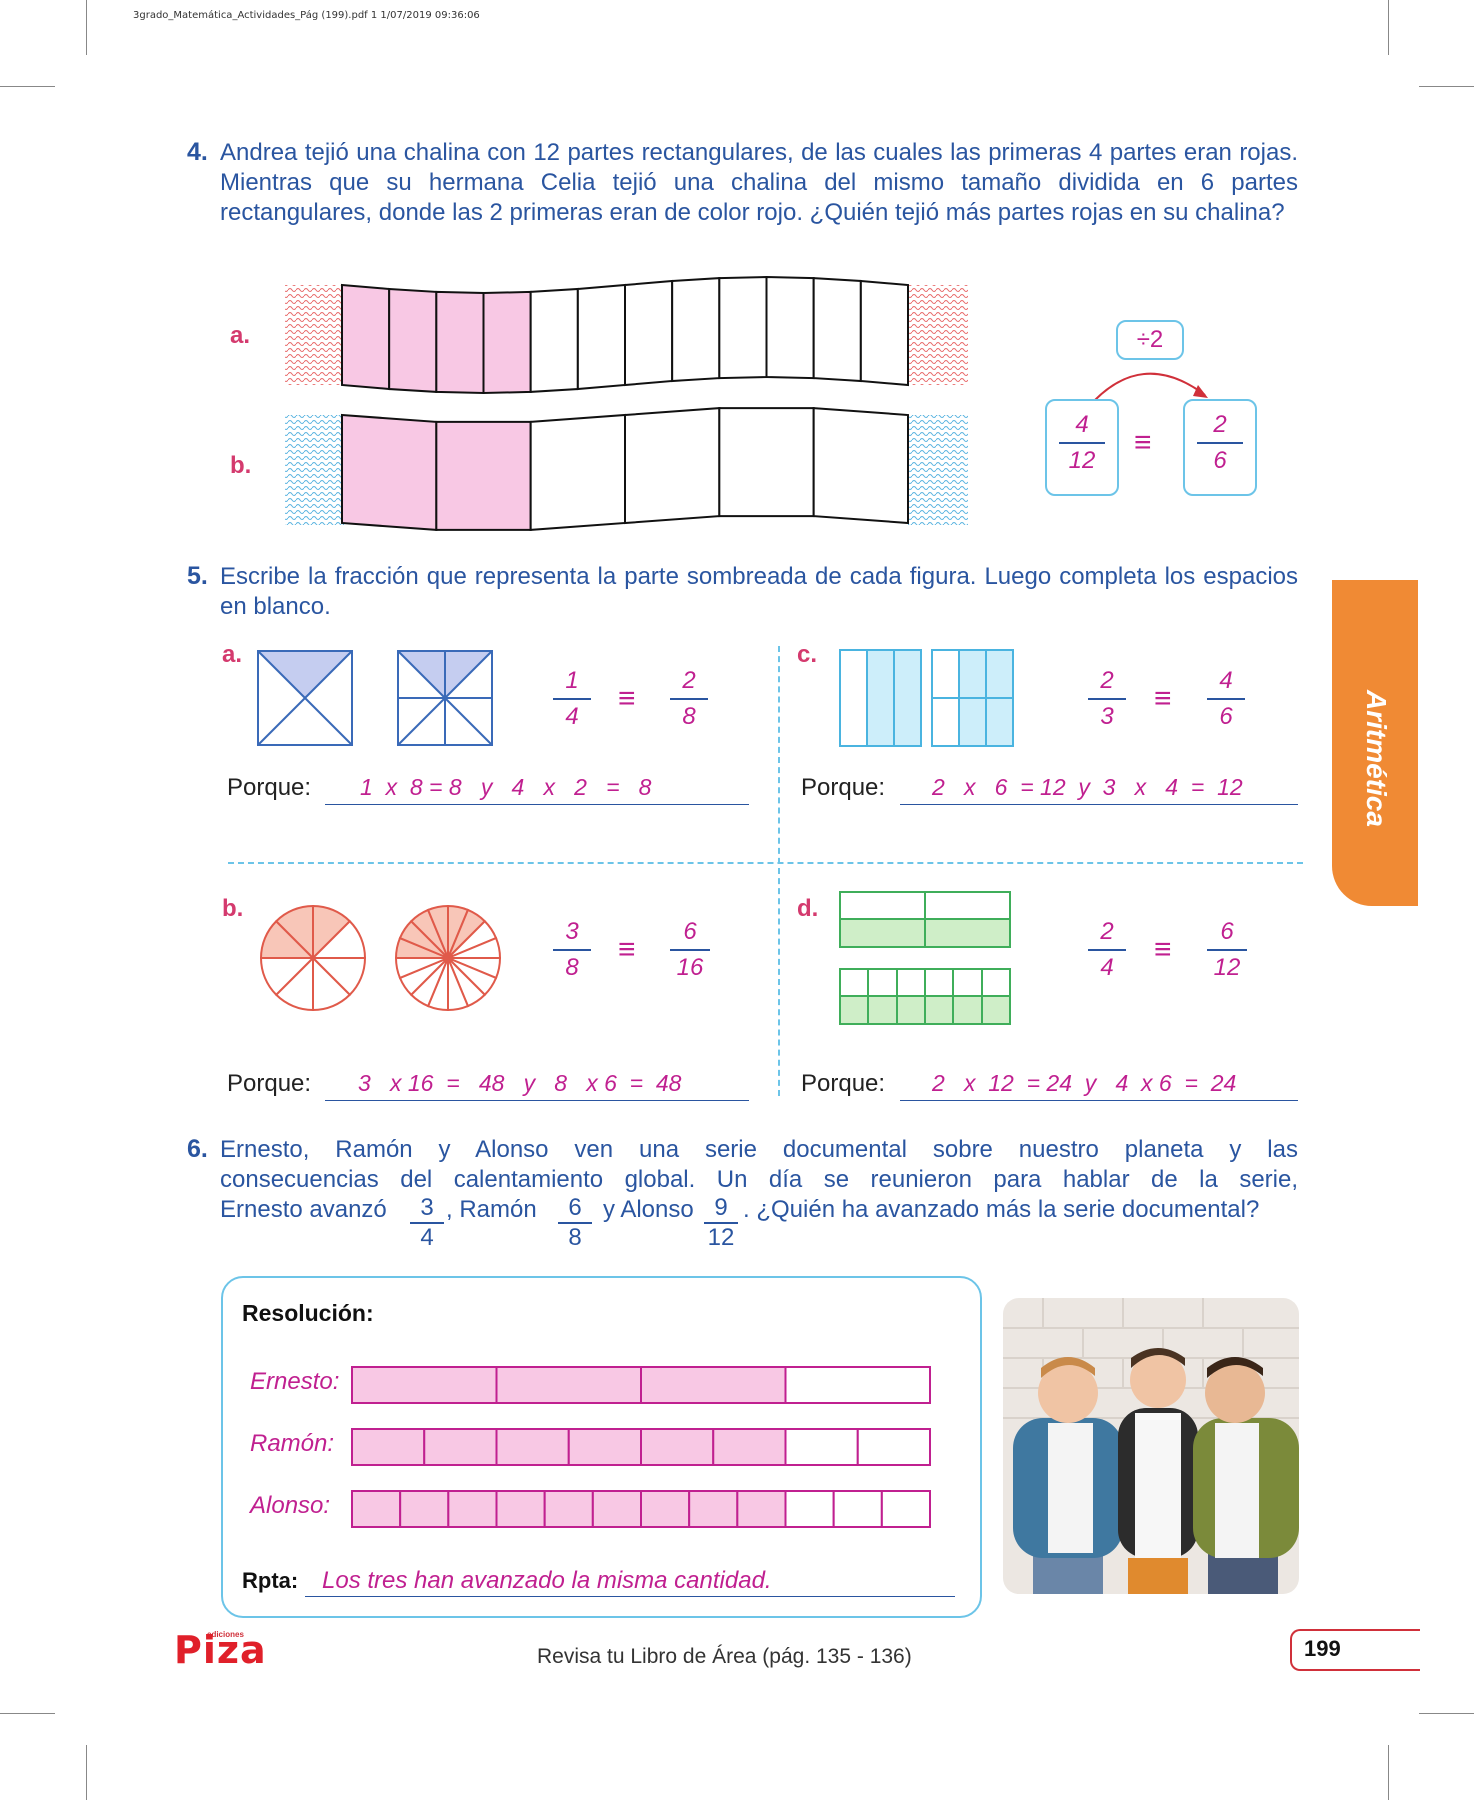 The image size is (1474, 1800). Describe the element at coordinates (925, 996) in the screenshot. I see `rectangle-twelfths` at that location.